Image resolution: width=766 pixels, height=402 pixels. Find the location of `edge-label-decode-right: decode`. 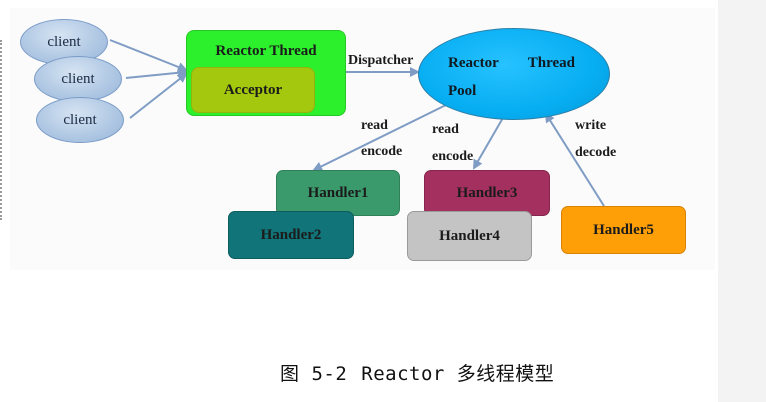

edge-label-decode-right: decode is located at coordinates (596, 152).